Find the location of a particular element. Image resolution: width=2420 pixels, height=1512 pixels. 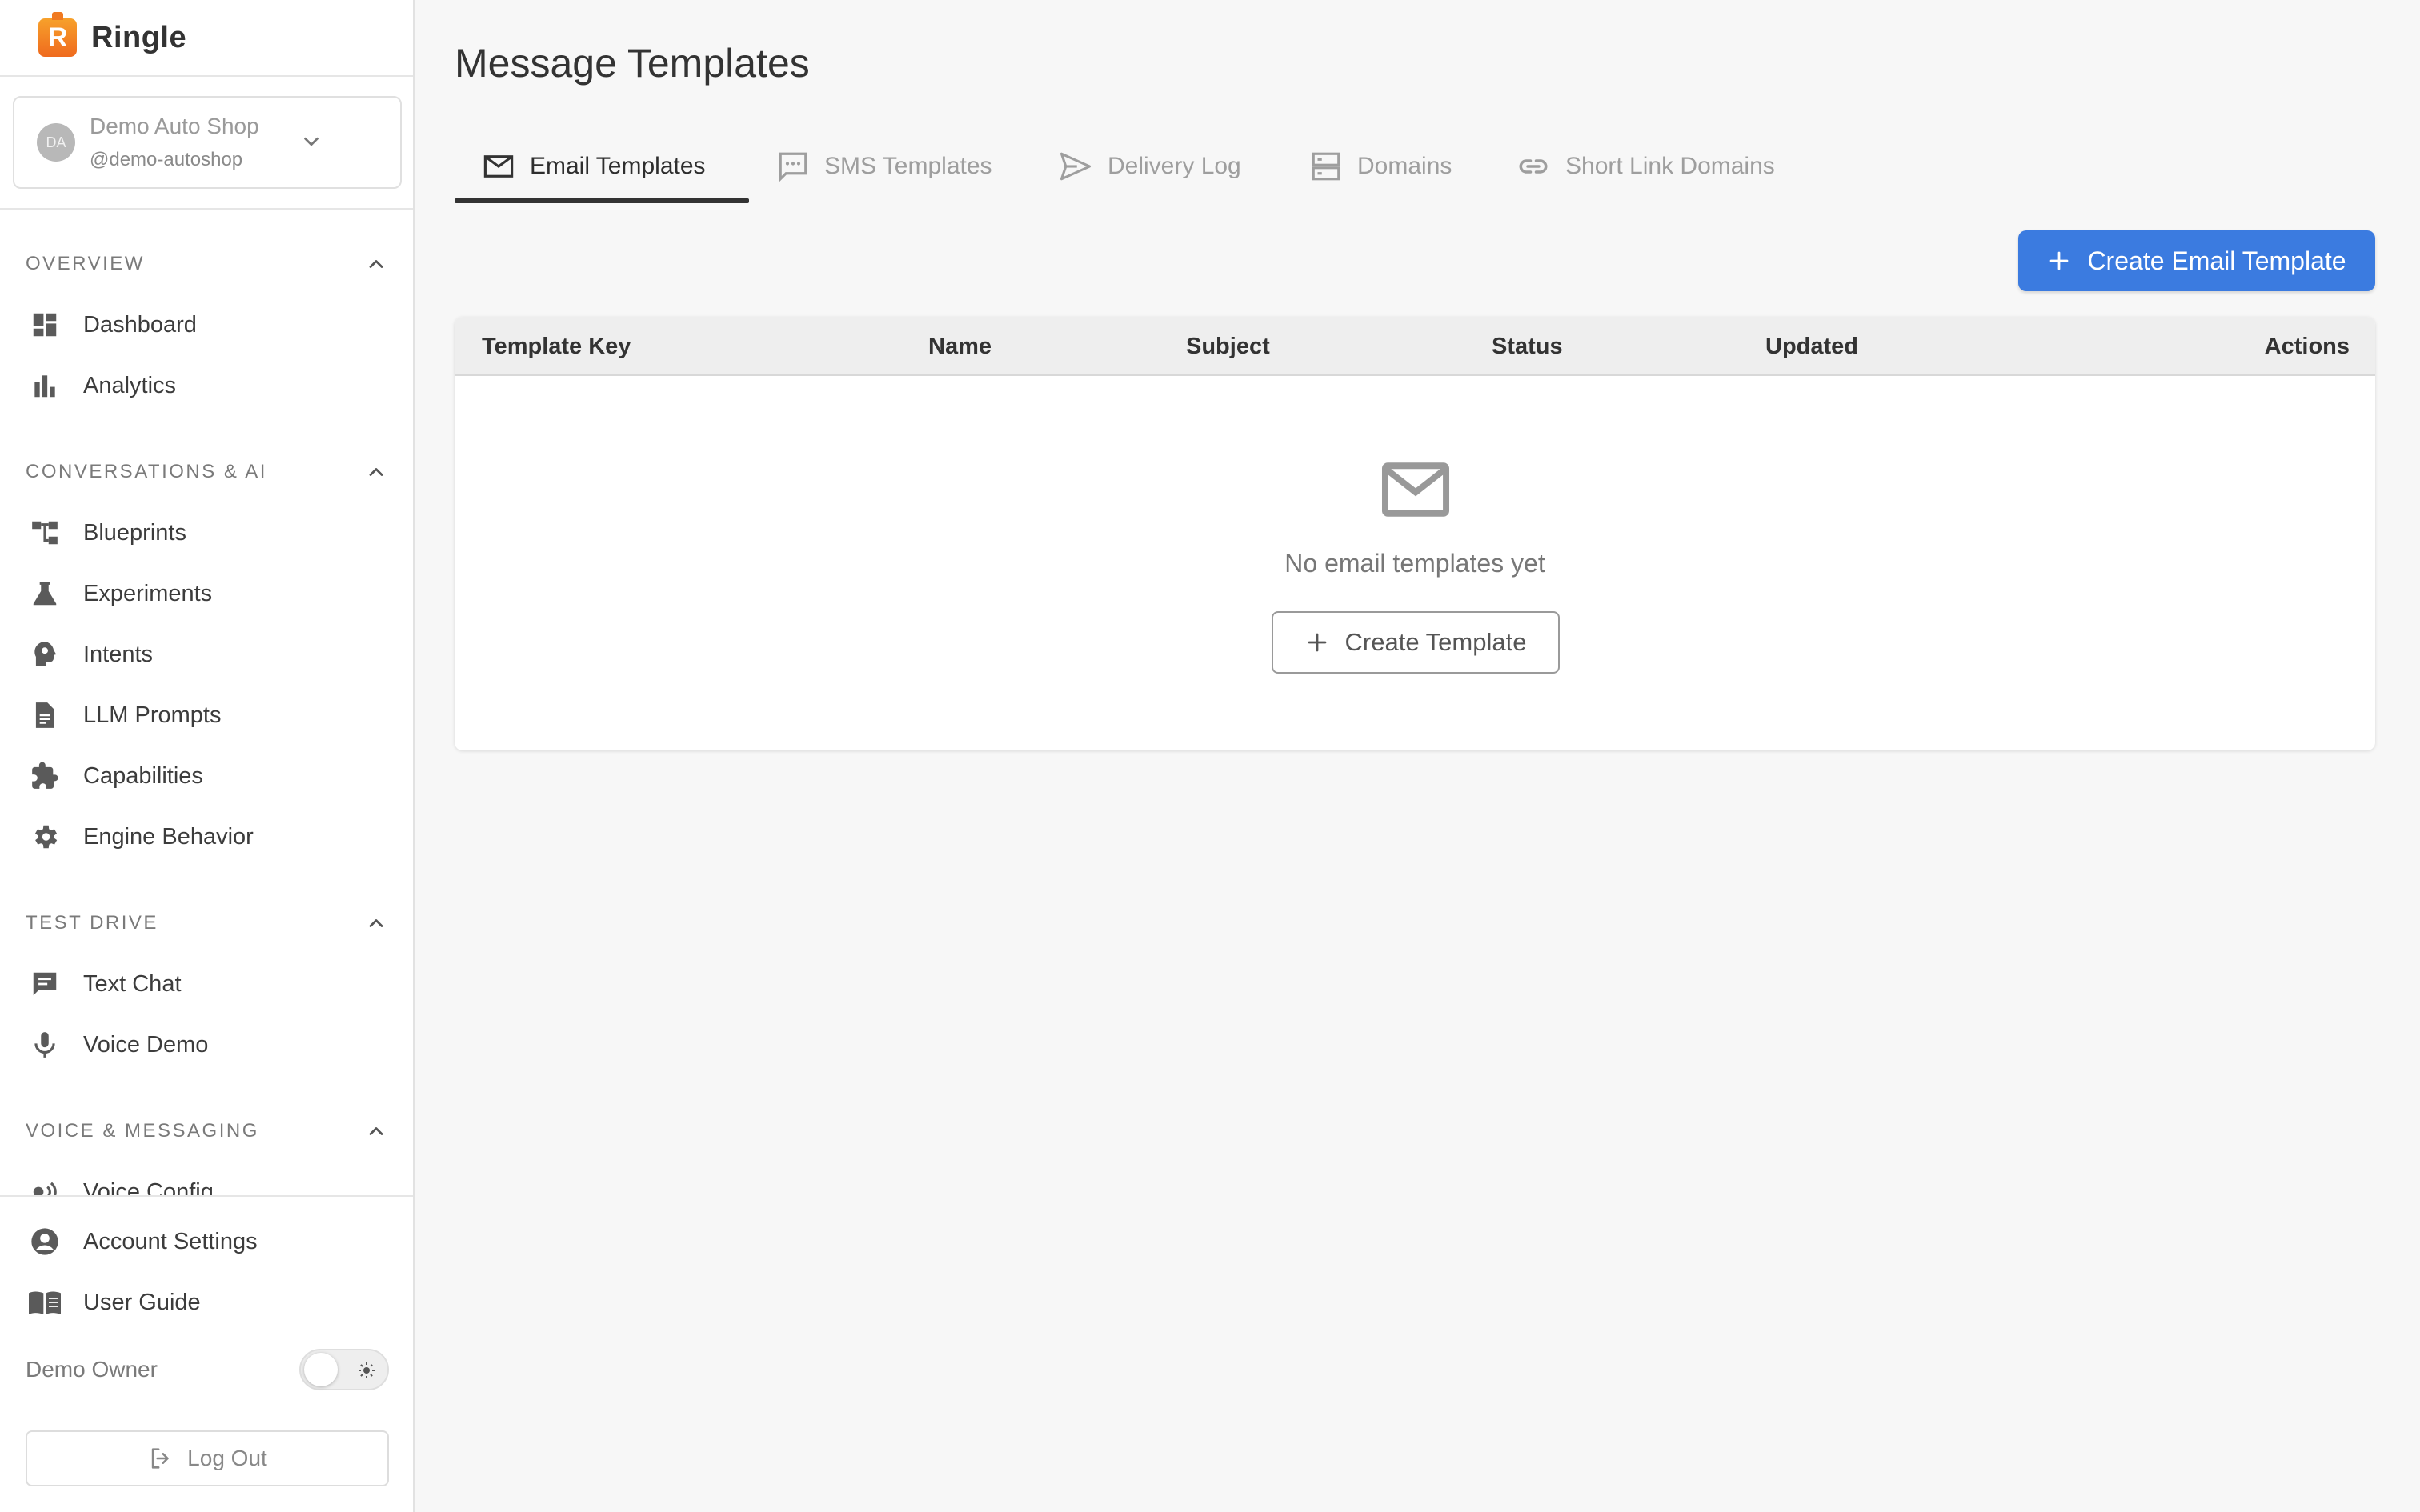

toggle-knob is located at coordinates (321, 1369).